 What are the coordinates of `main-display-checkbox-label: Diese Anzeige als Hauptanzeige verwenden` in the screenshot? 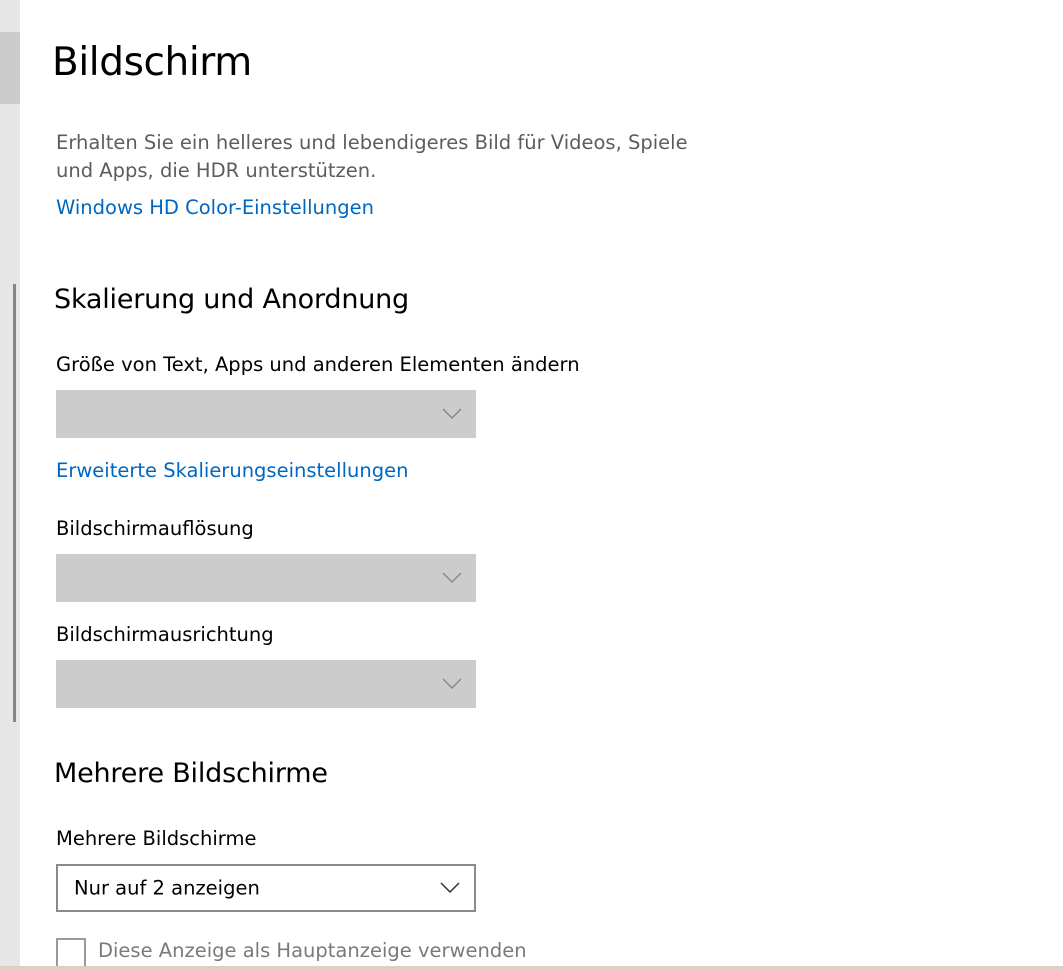 It's located at (312, 950).